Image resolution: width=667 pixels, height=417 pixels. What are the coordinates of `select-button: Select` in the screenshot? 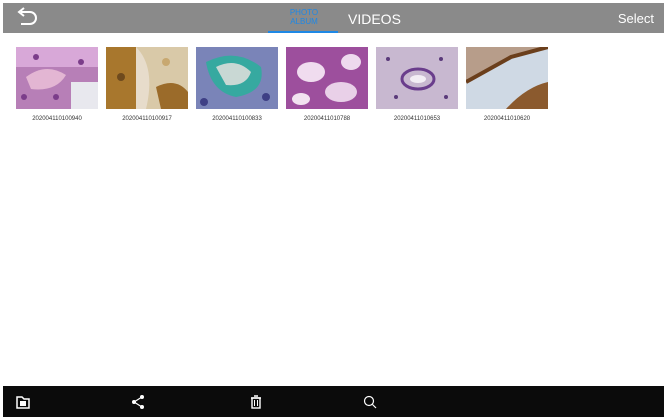 It's located at (636, 18).